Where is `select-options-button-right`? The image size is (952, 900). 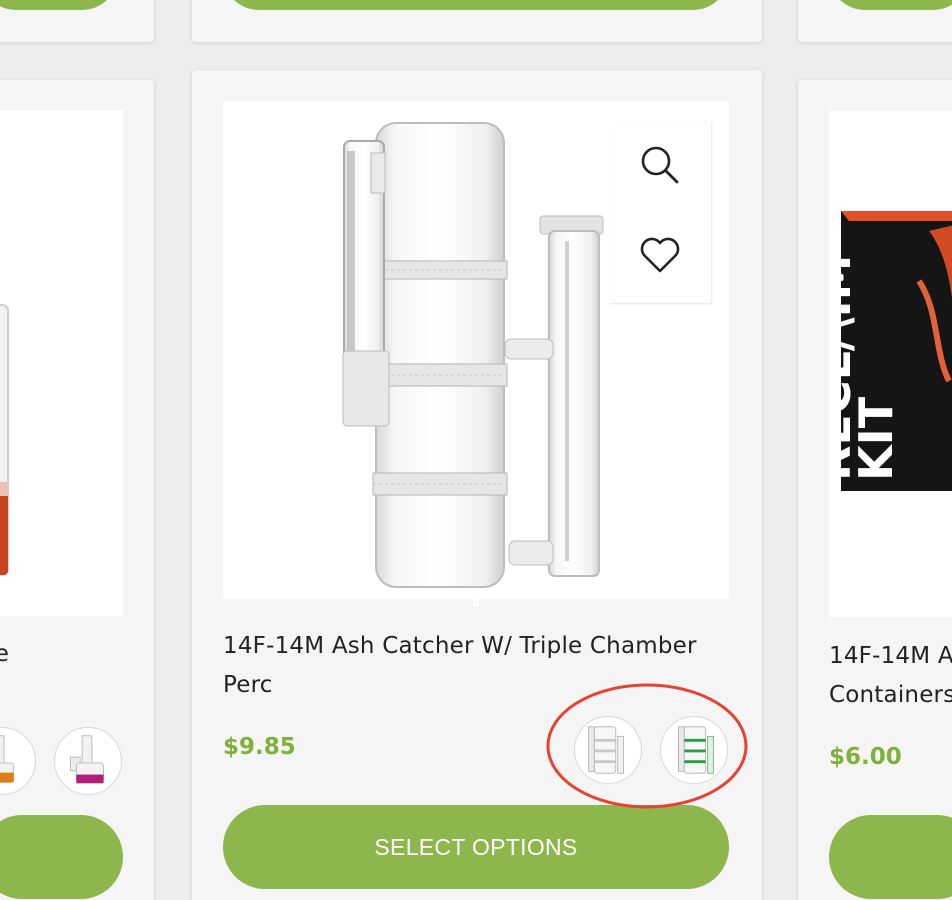
select-options-button-right is located at coordinates (890, 857).